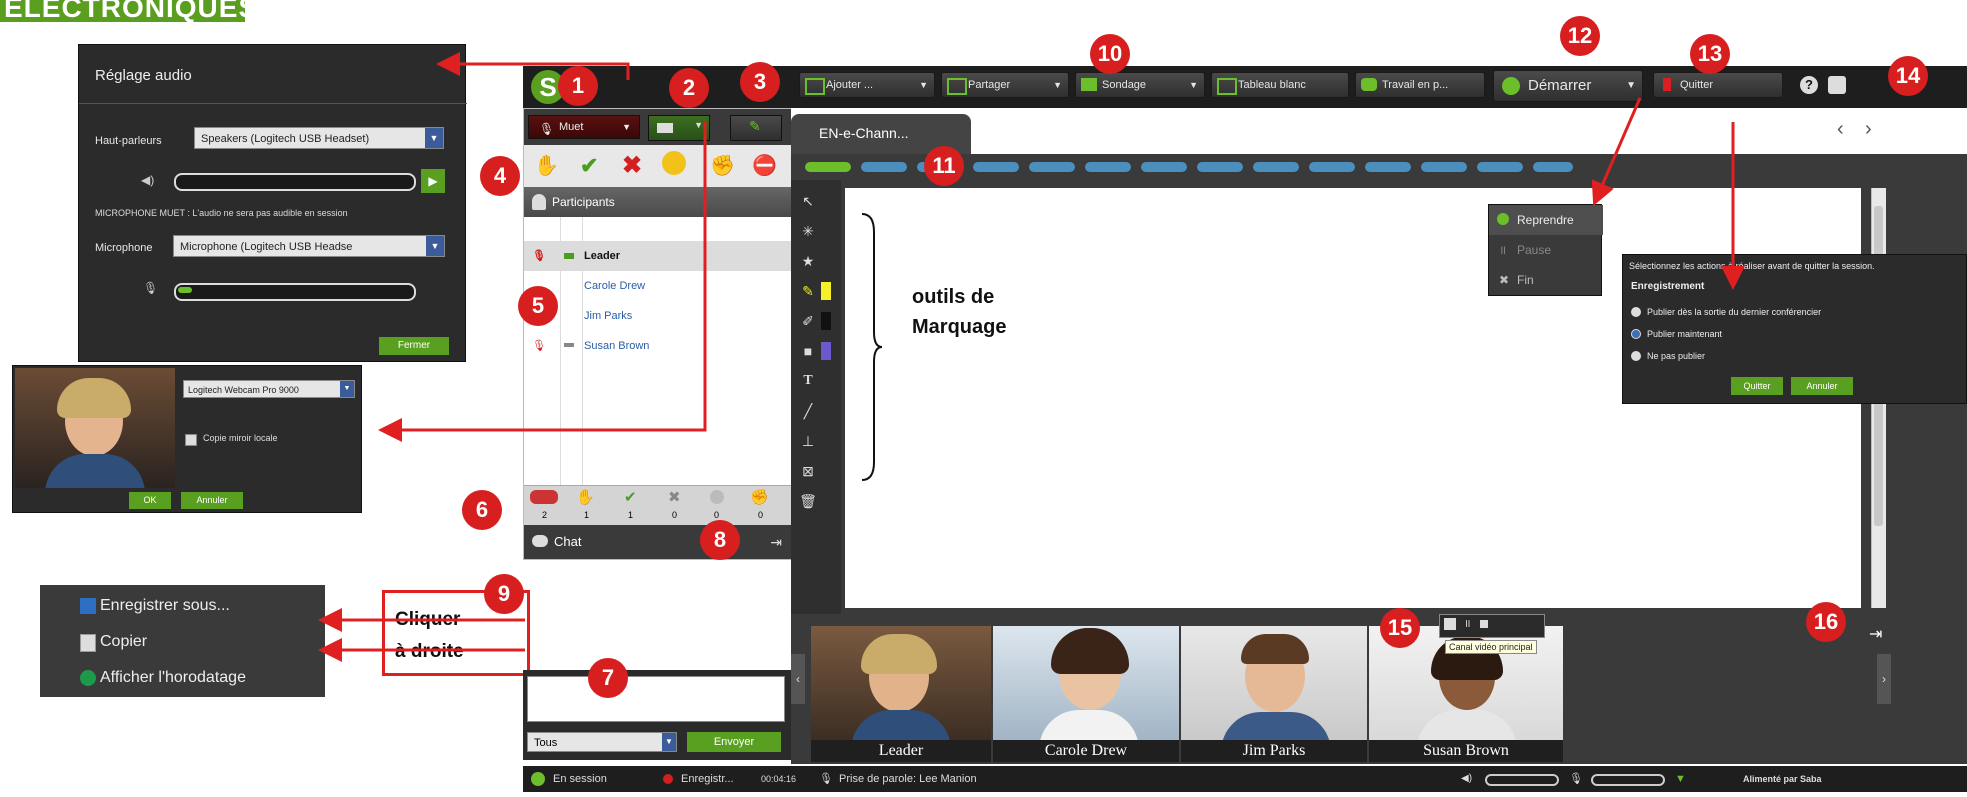 This screenshot has height=797, width=1967. What do you see at coordinates (658, 202) in the screenshot?
I see `participants-header: Participants` at bounding box center [658, 202].